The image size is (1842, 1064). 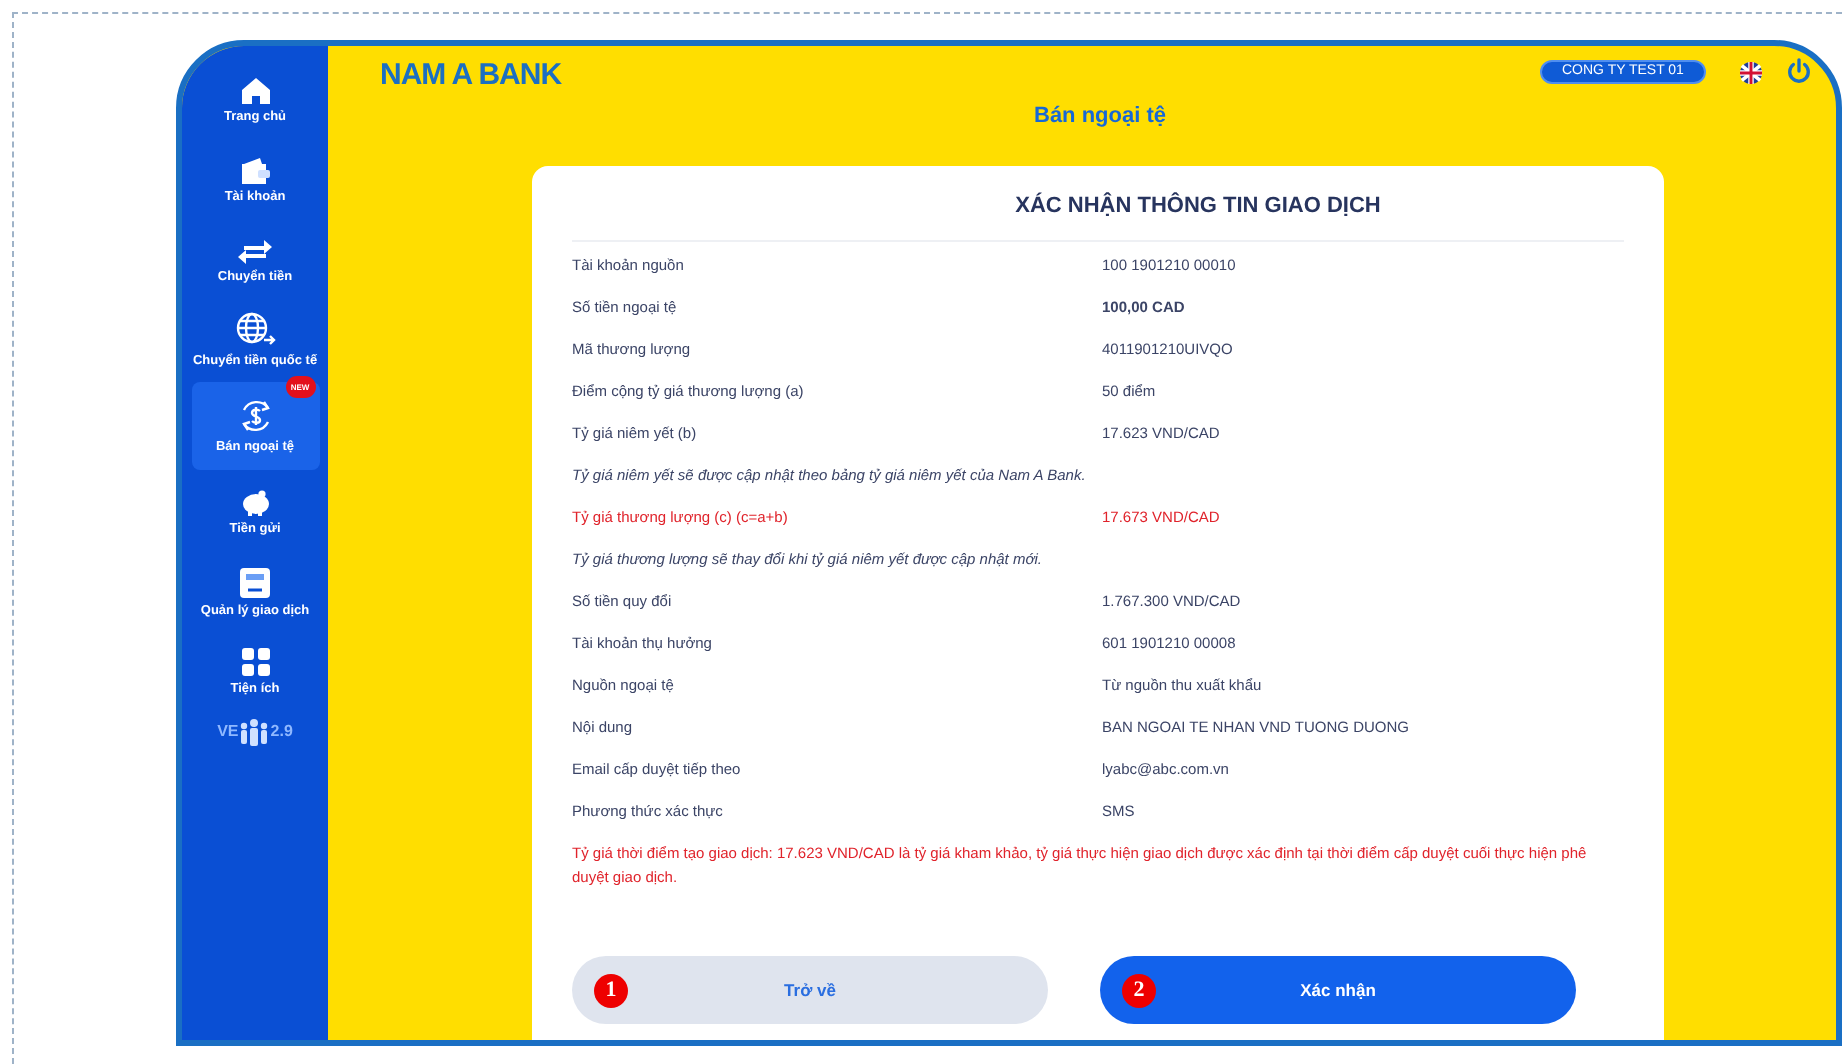 I want to click on grid-icon, so click(x=255, y=662).